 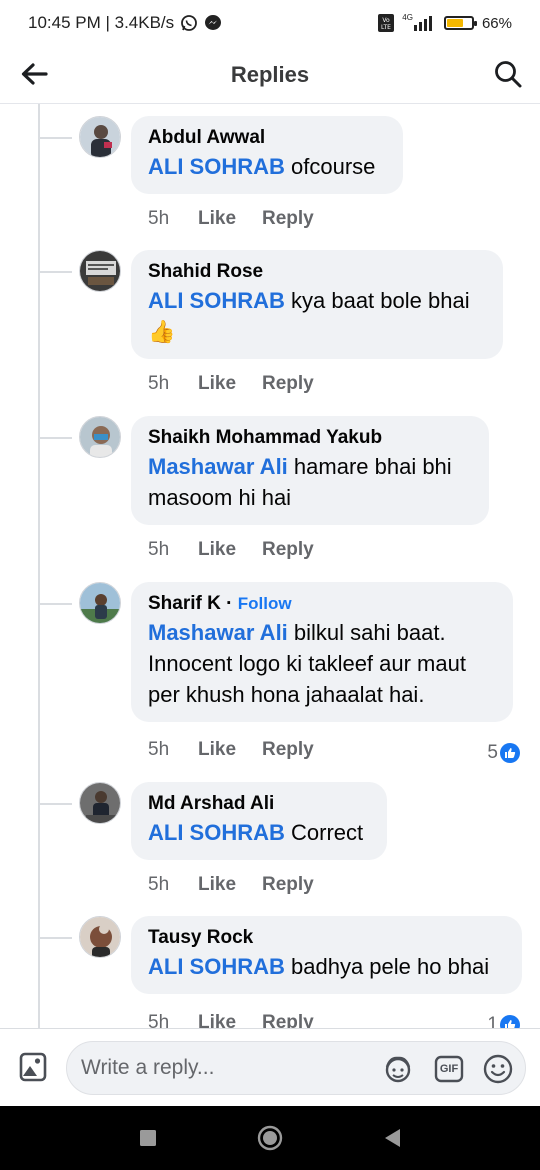 I want to click on svg-text: Vo, so click(x=387, y=20).